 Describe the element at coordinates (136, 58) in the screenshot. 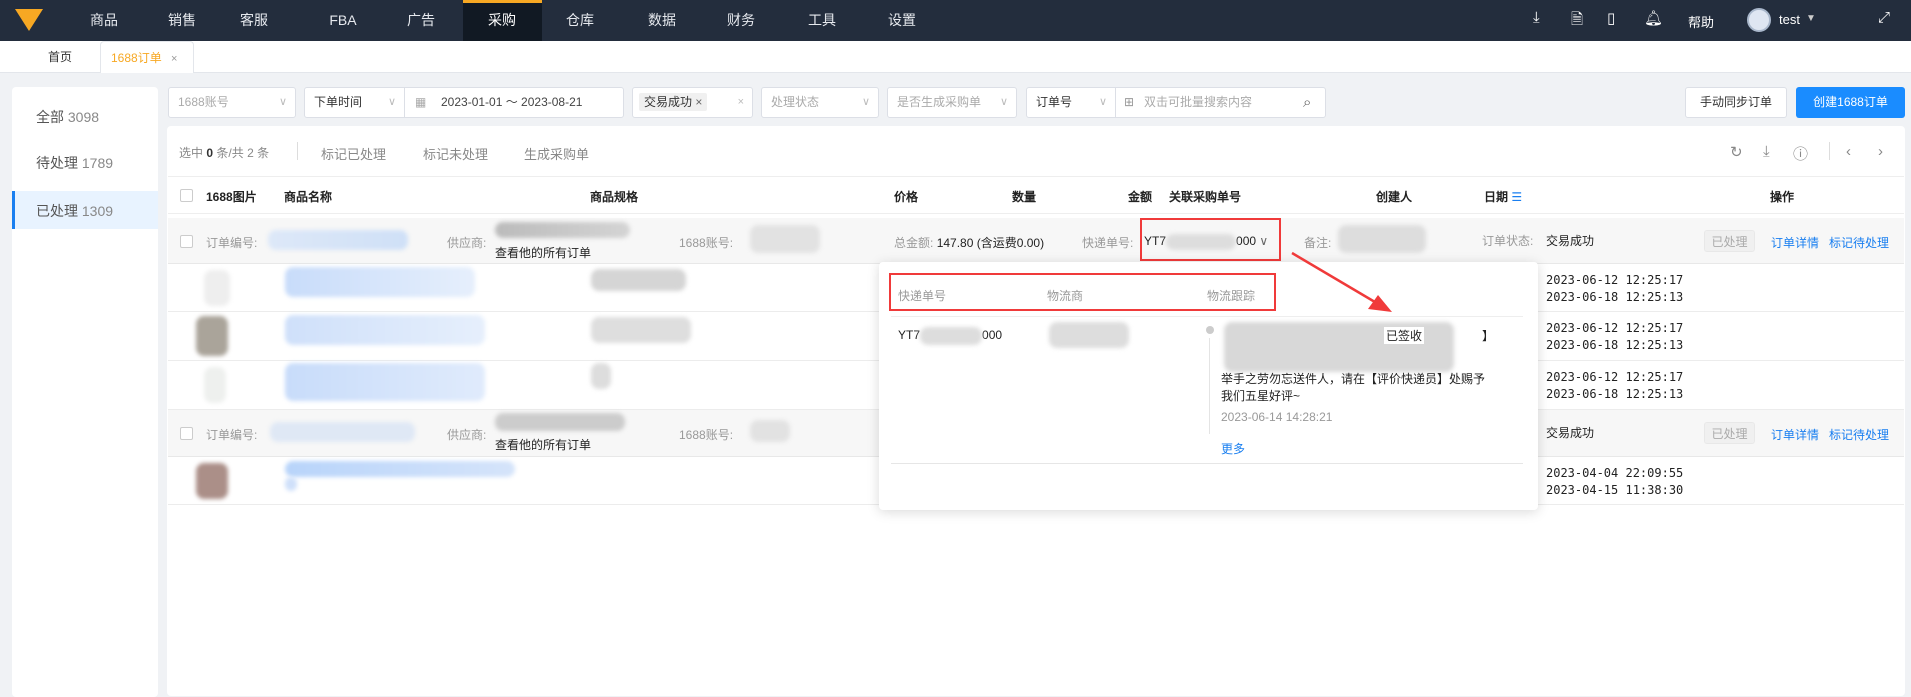

I see `tab-label: 1688订单` at that location.